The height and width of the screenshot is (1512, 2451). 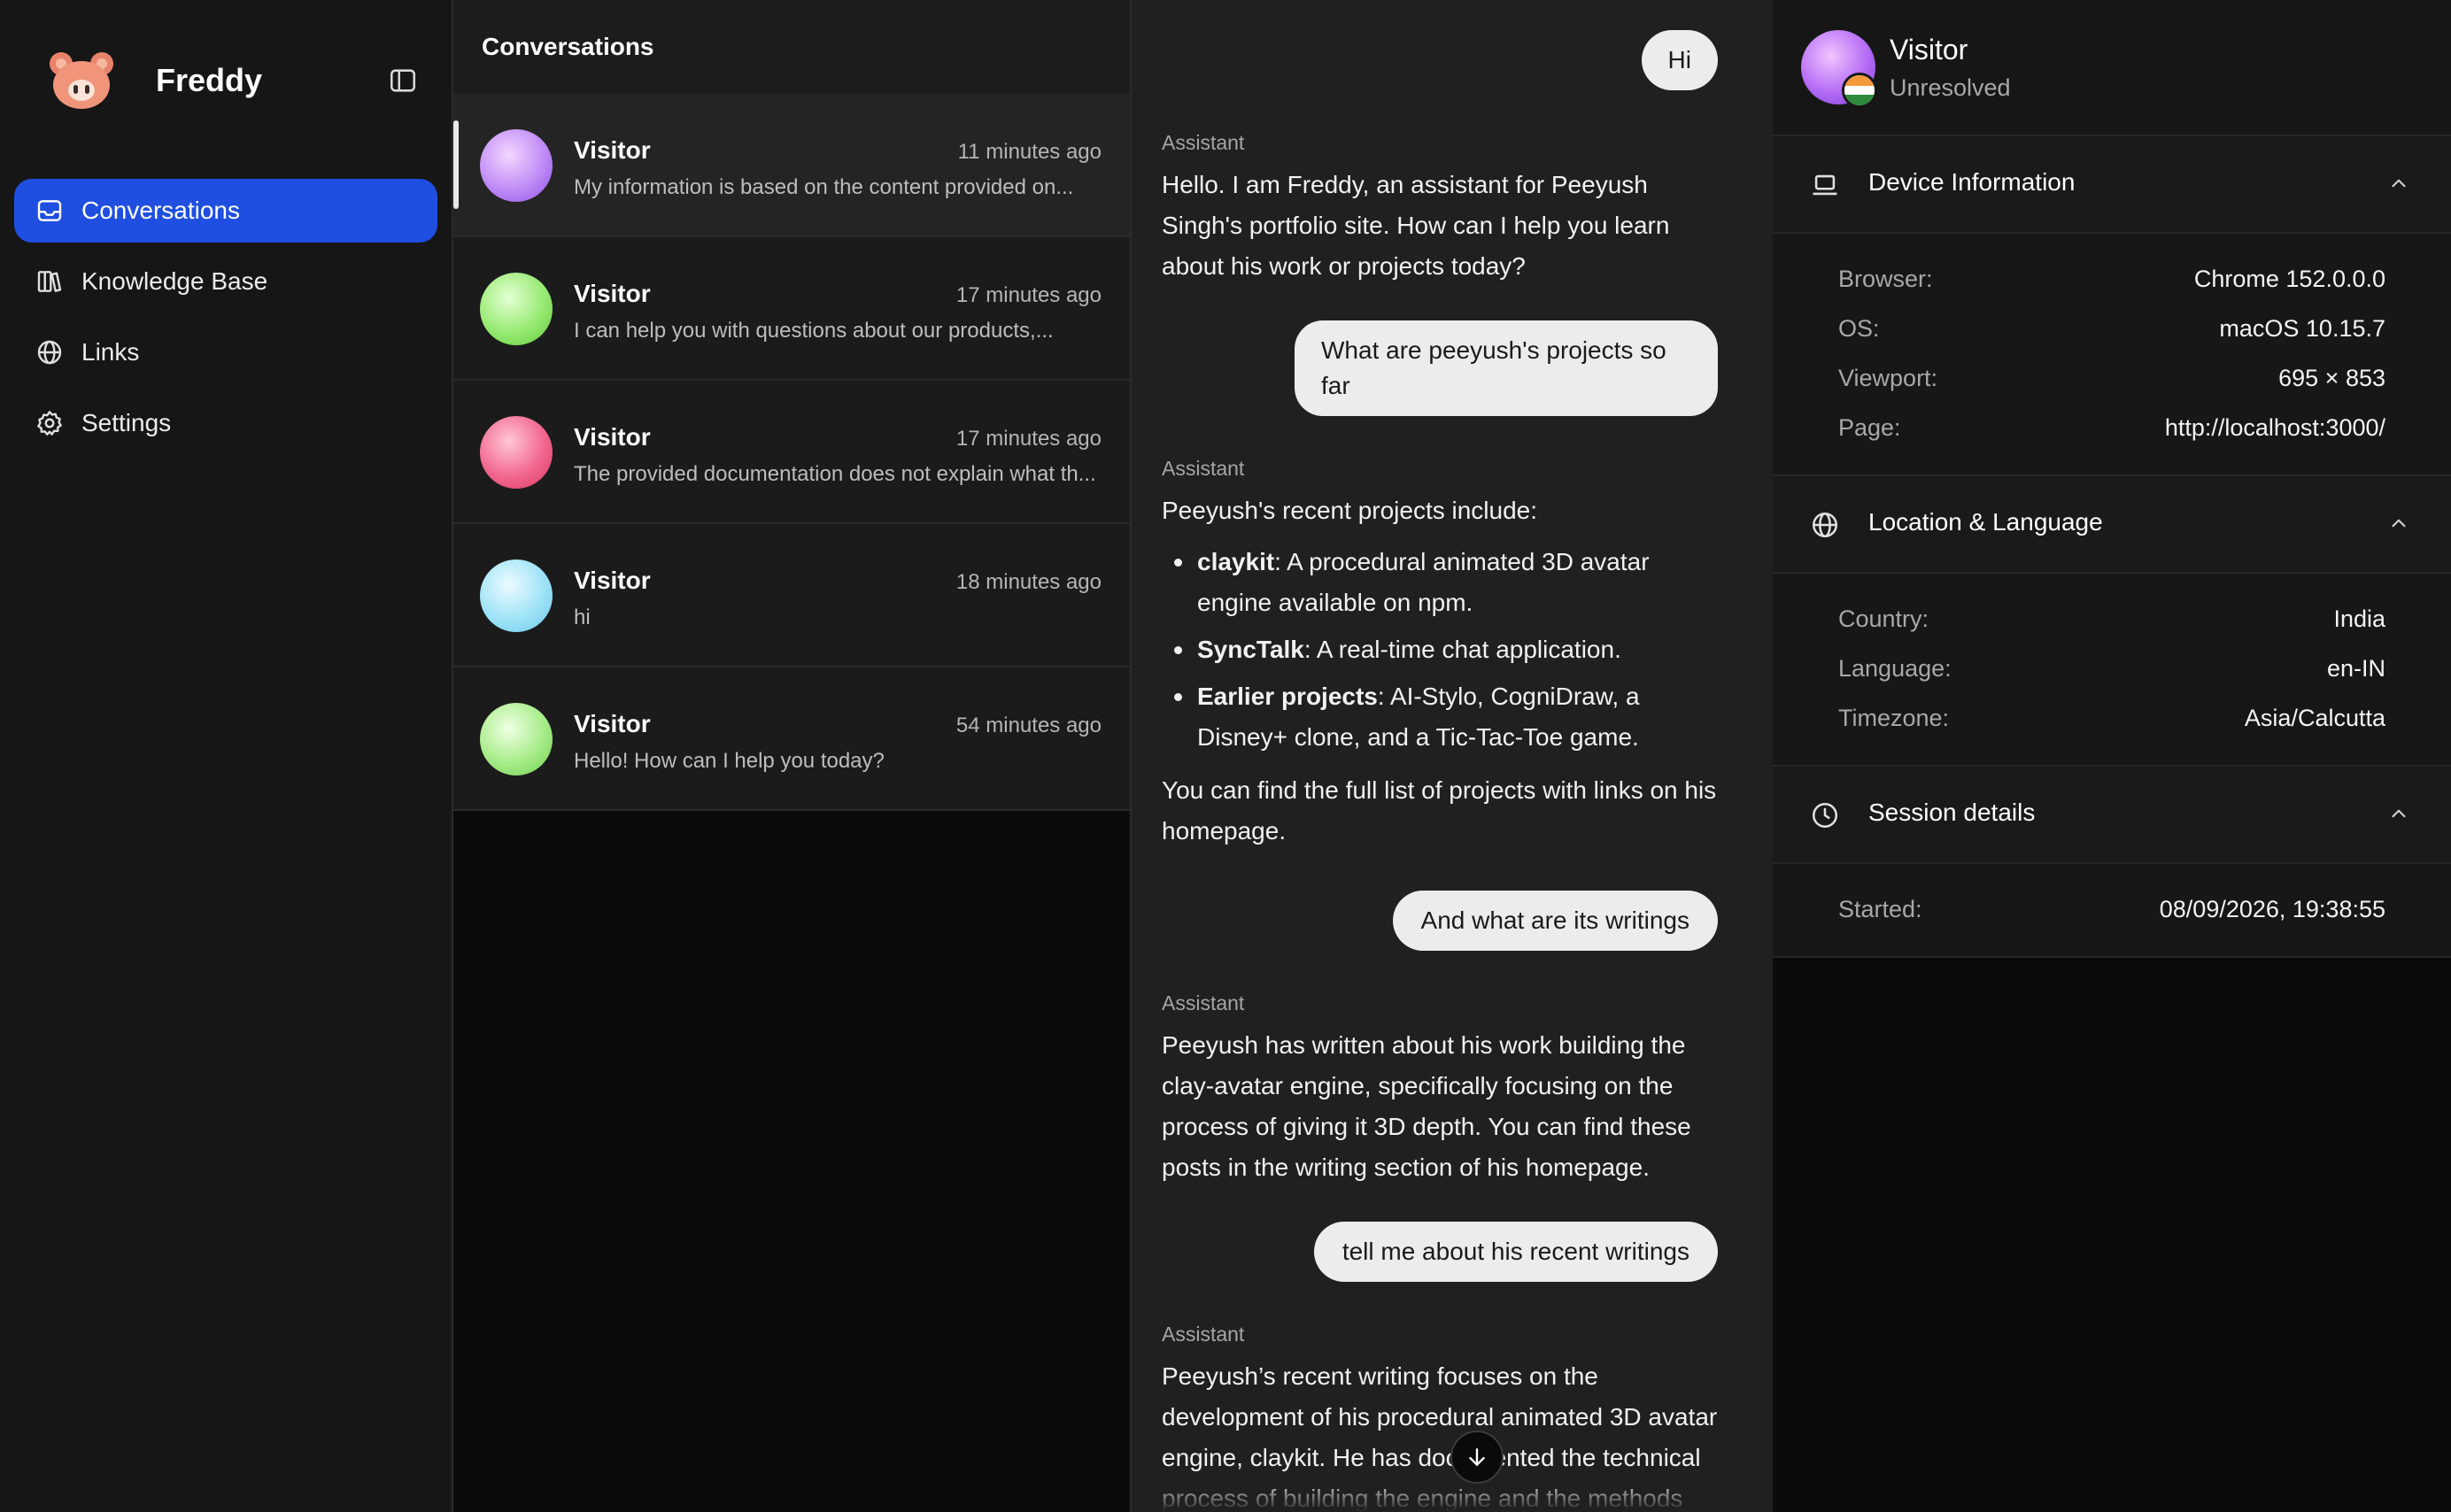 I want to click on books-icon, so click(x=49, y=281).